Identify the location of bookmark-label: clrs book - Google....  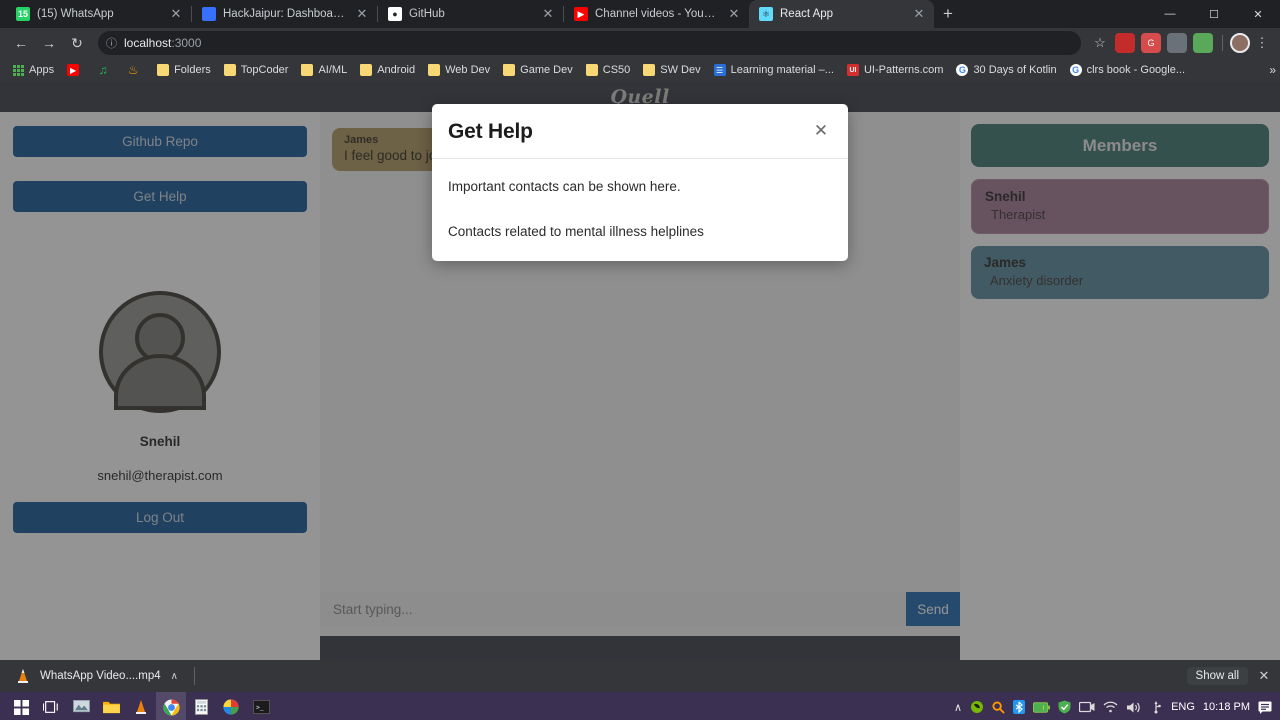
(1136, 70).